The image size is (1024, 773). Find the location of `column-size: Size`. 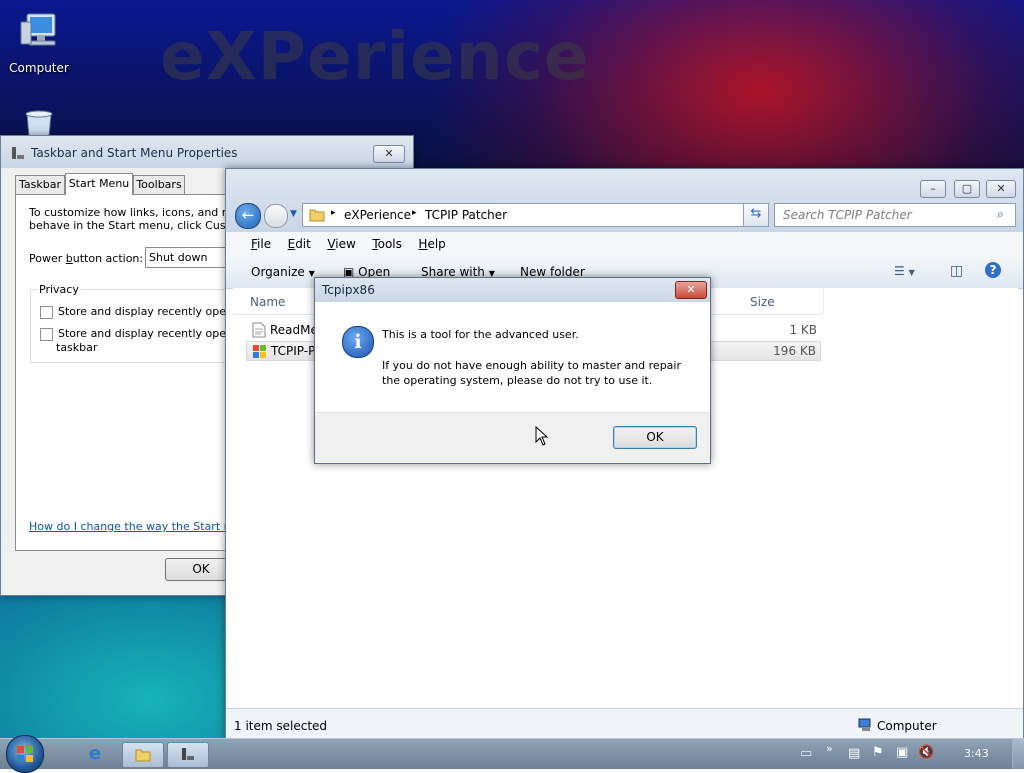

column-size: Size is located at coordinates (762, 302).